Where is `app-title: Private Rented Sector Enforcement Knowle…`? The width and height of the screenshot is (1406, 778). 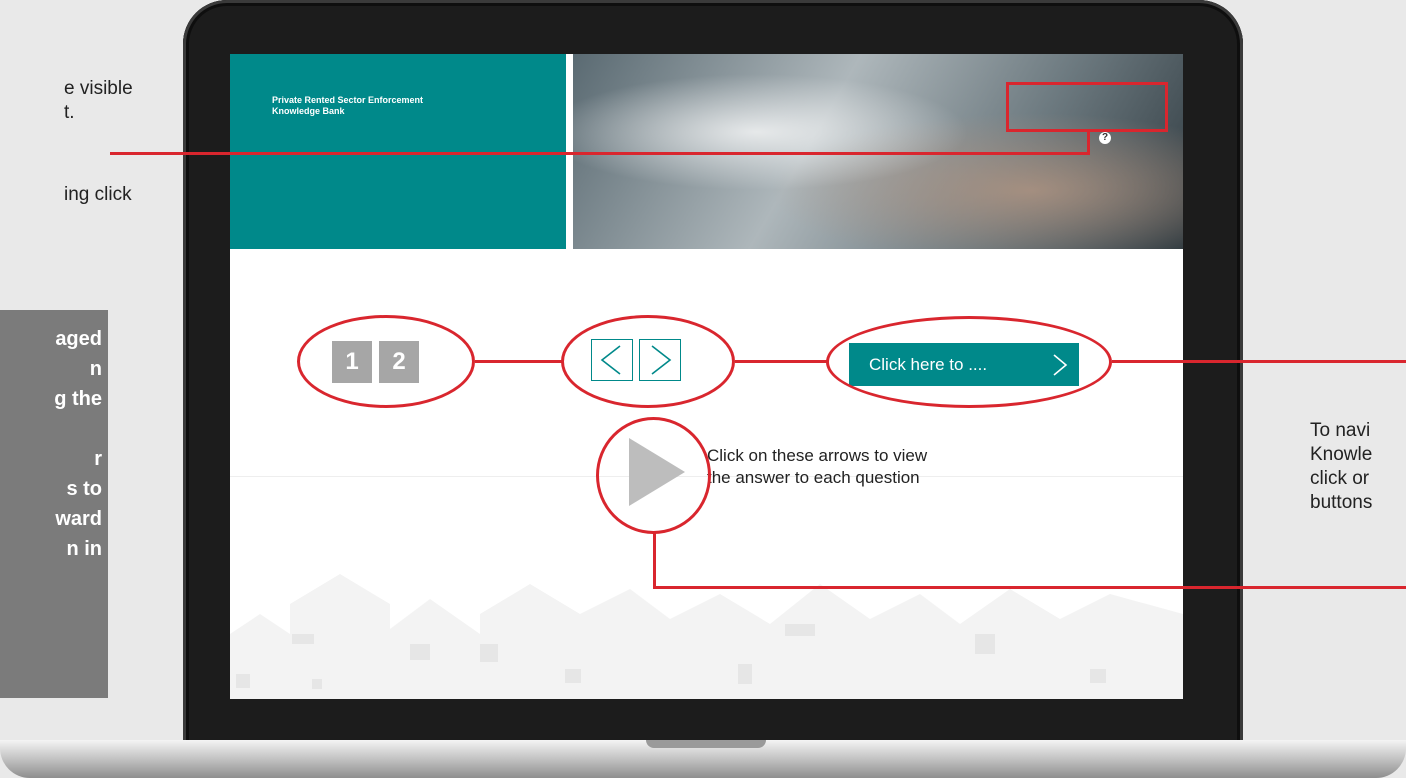
app-title: Private Rented Sector Enforcement Knowle… is located at coordinates (347, 106).